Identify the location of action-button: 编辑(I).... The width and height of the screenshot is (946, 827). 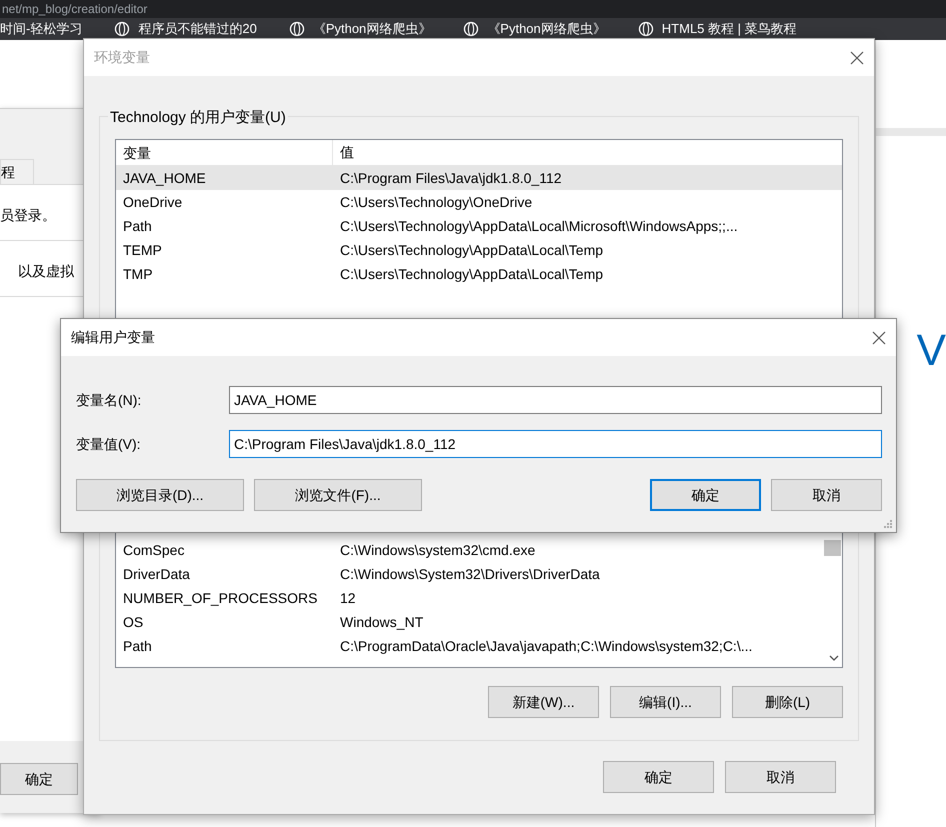
(665, 702).